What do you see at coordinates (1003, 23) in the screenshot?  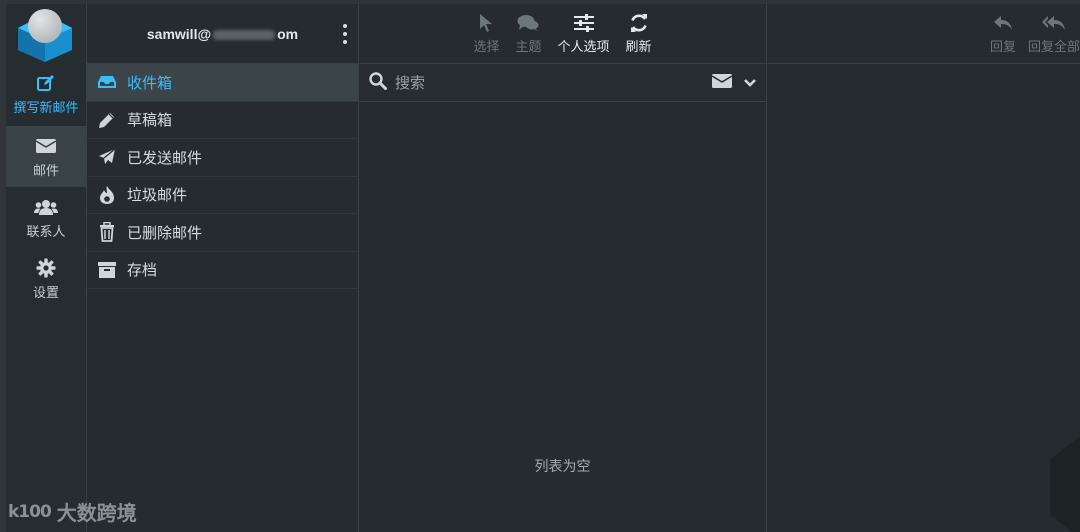 I see `reply-icon` at bounding box center [1003, 23].